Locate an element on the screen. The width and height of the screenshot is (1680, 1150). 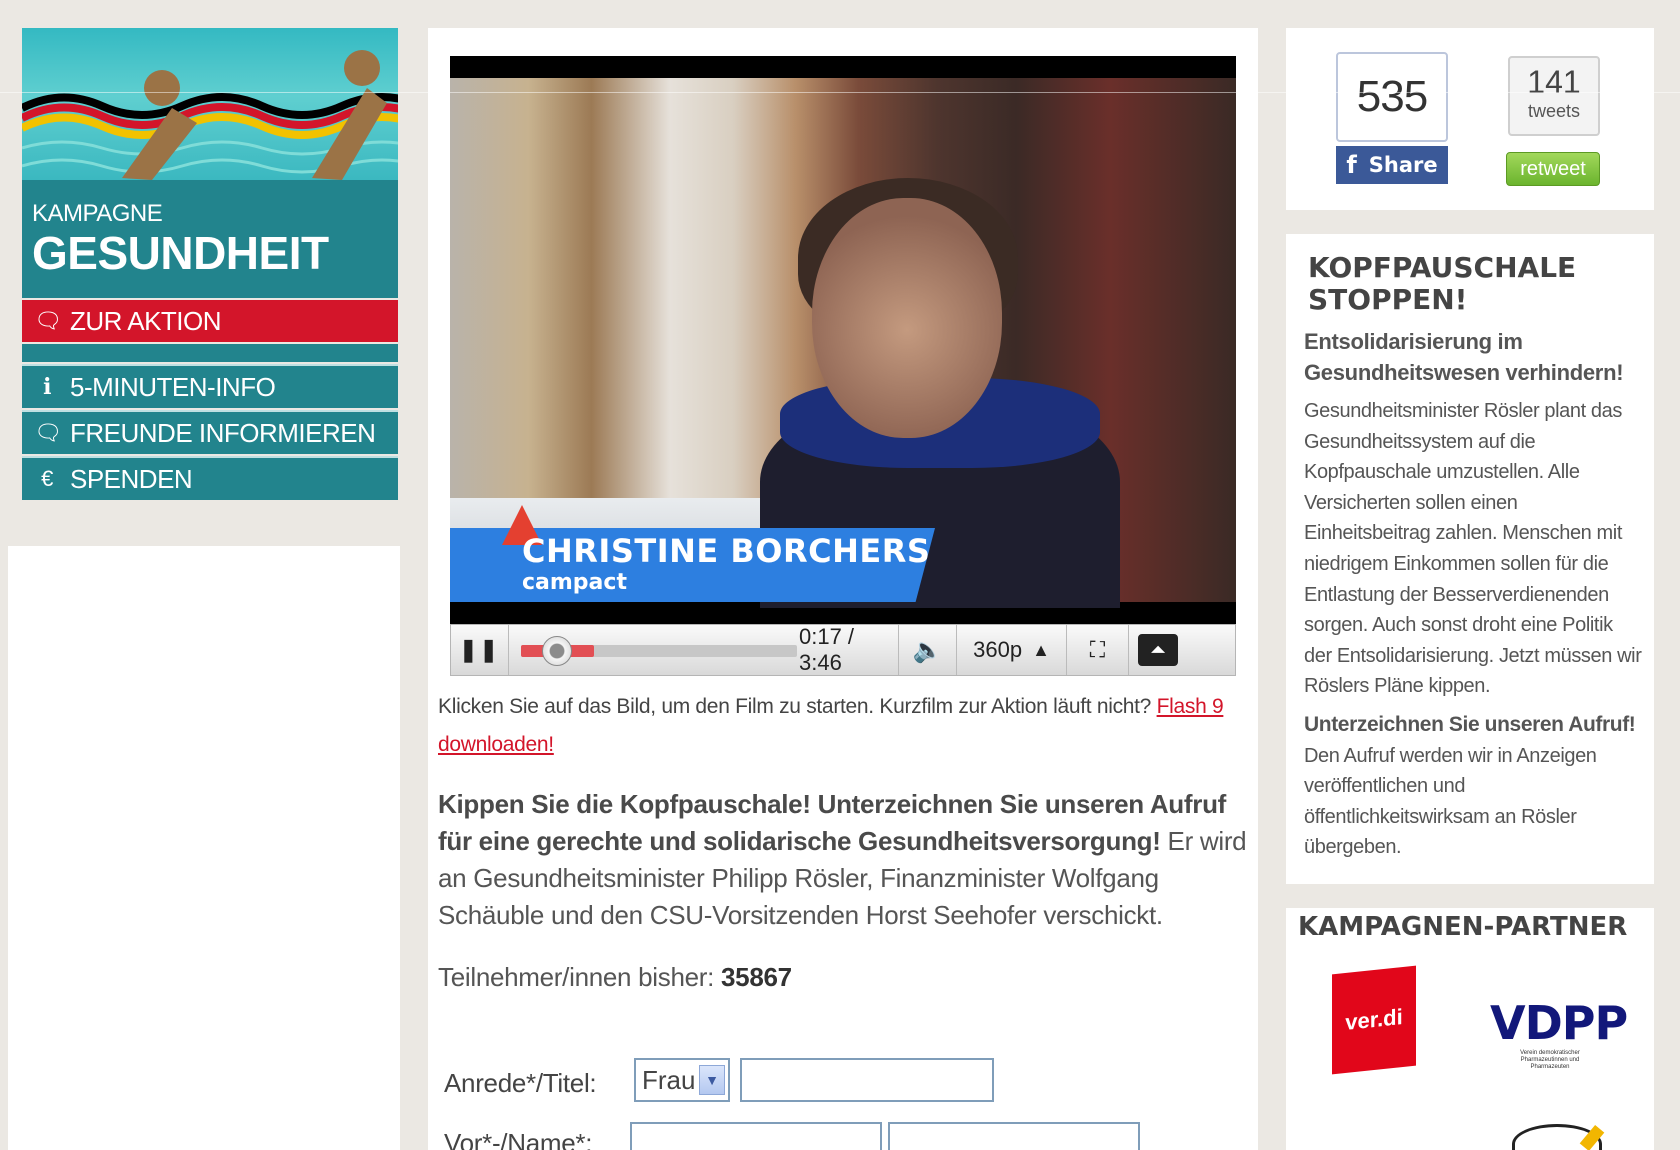
partner-title: KAMPAGNEN-PARTNER is located at coordinates (1463, 927).